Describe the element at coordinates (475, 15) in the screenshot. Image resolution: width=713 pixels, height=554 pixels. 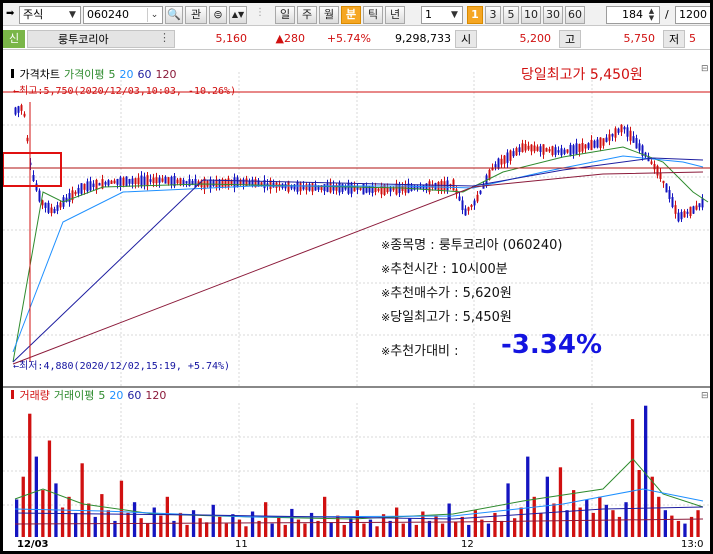
I see `minute-button: 1` at that location.